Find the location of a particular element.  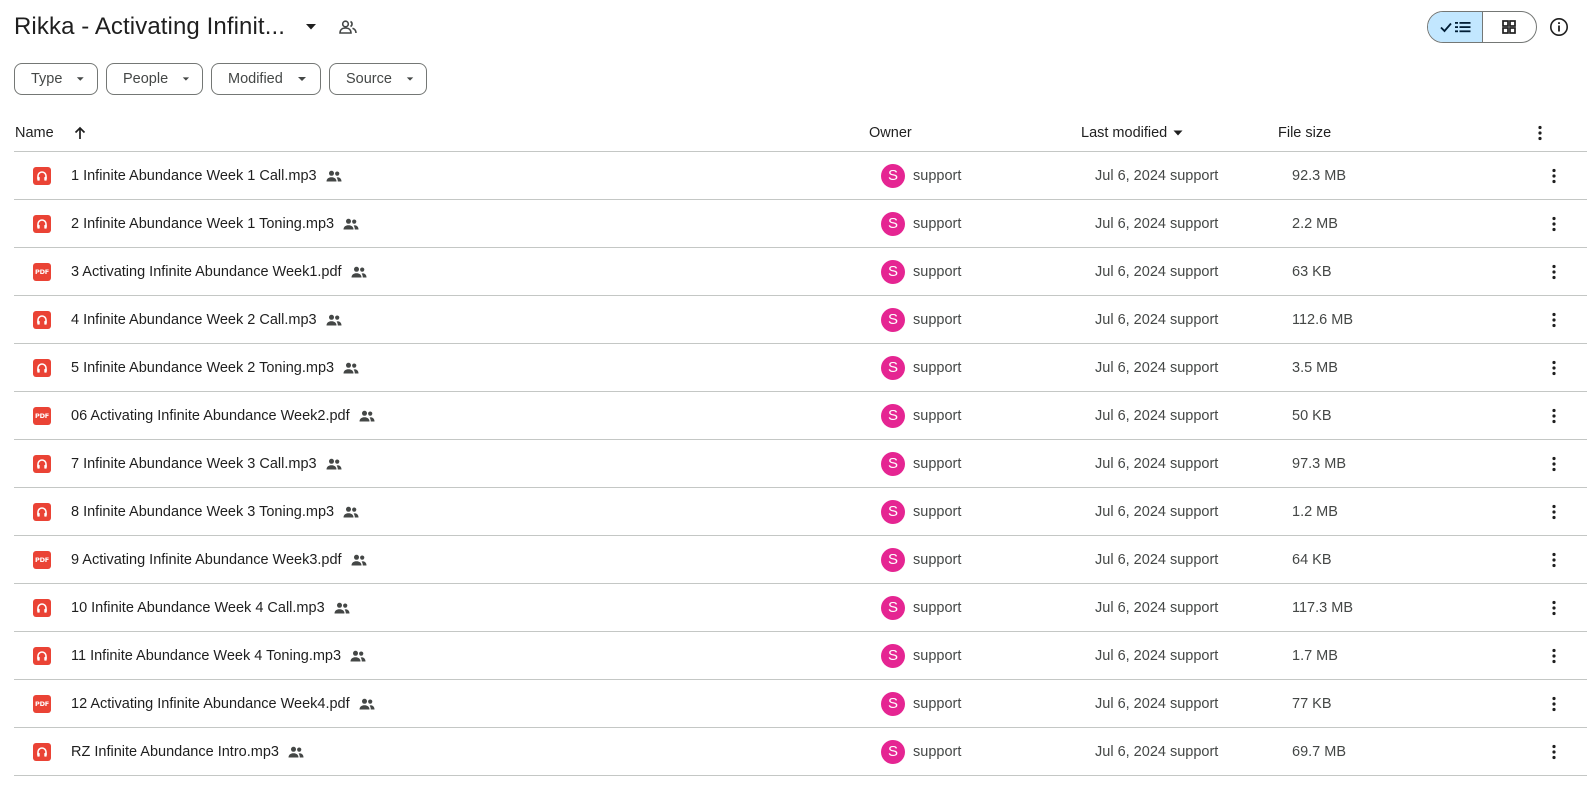

column-owner-header: Owner is located at coordinates (890, 133).